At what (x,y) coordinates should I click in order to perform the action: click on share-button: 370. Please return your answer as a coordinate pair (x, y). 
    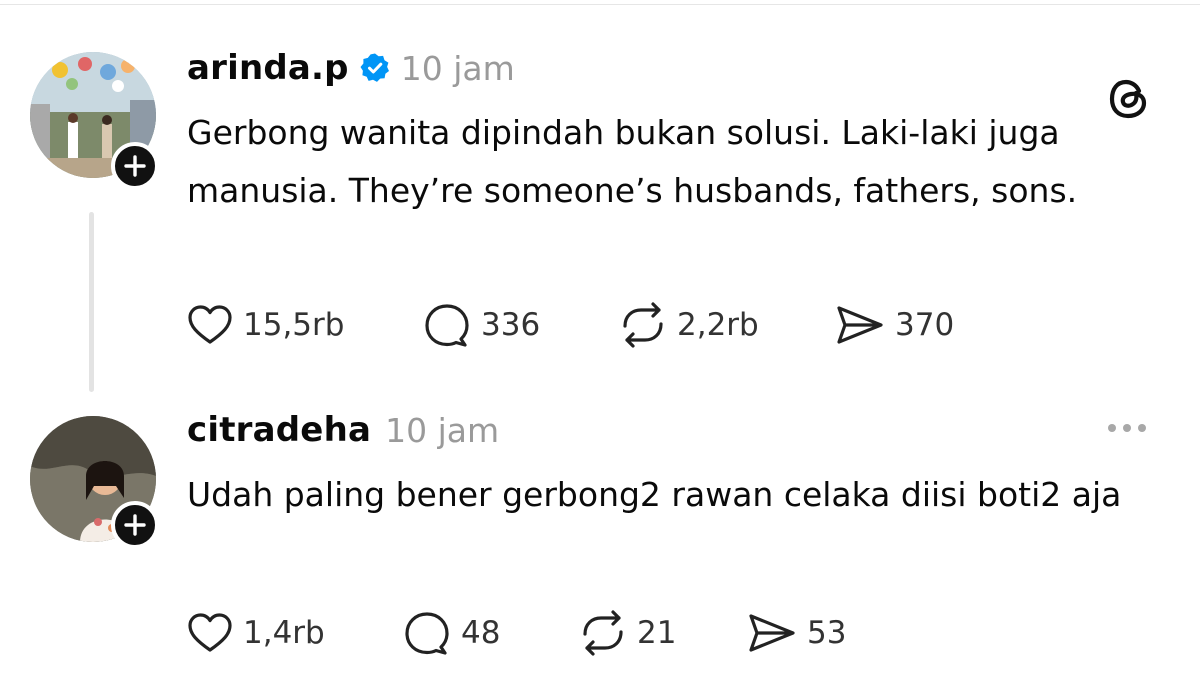
    Looking at the image, I should click on (894, 325).